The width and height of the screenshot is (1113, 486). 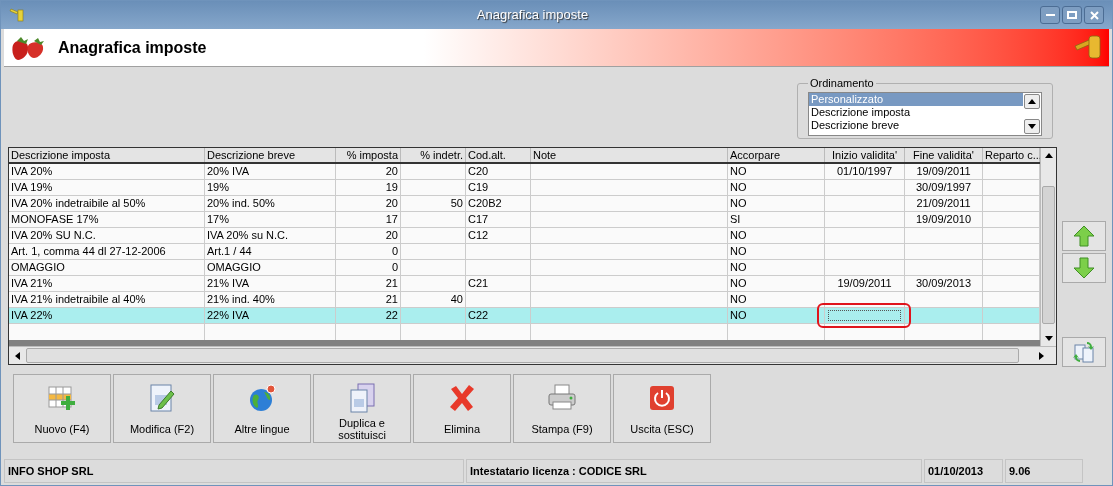 I want to click on company-name: INFO SHOP SRL, so click(x=51, y=471).